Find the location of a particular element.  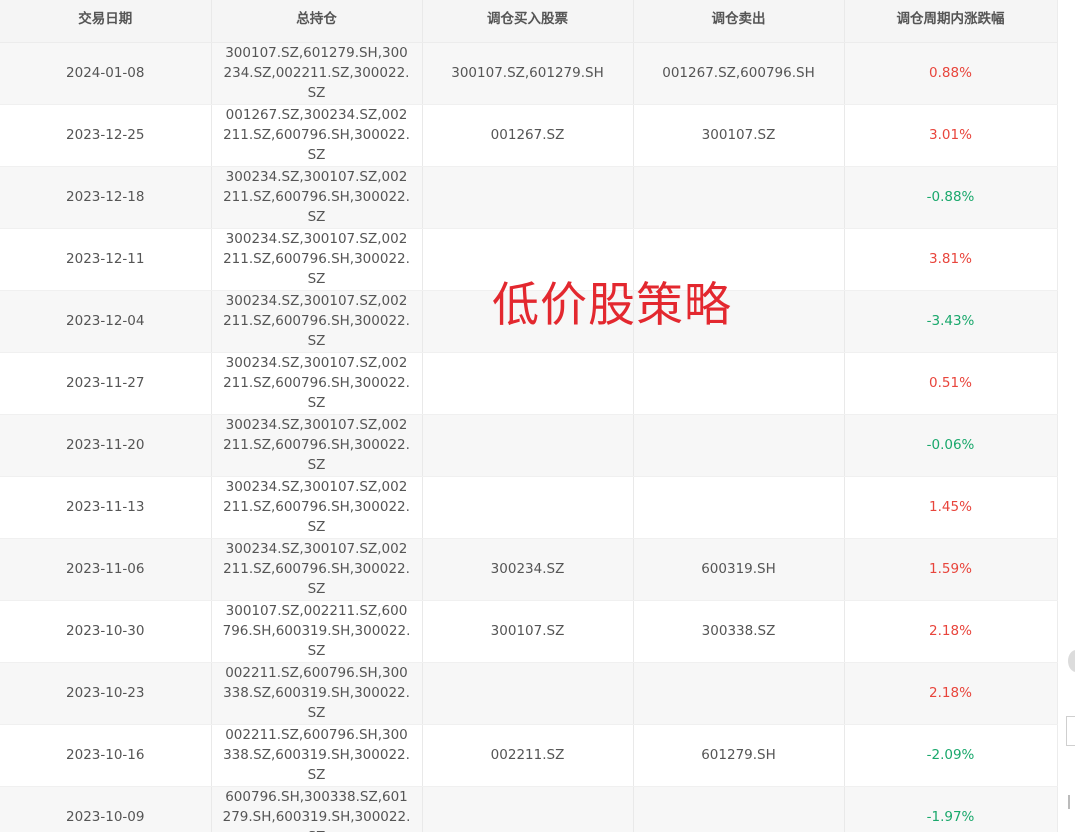

cell-date: 2023-12-04 is located at coordinates (106, 321).